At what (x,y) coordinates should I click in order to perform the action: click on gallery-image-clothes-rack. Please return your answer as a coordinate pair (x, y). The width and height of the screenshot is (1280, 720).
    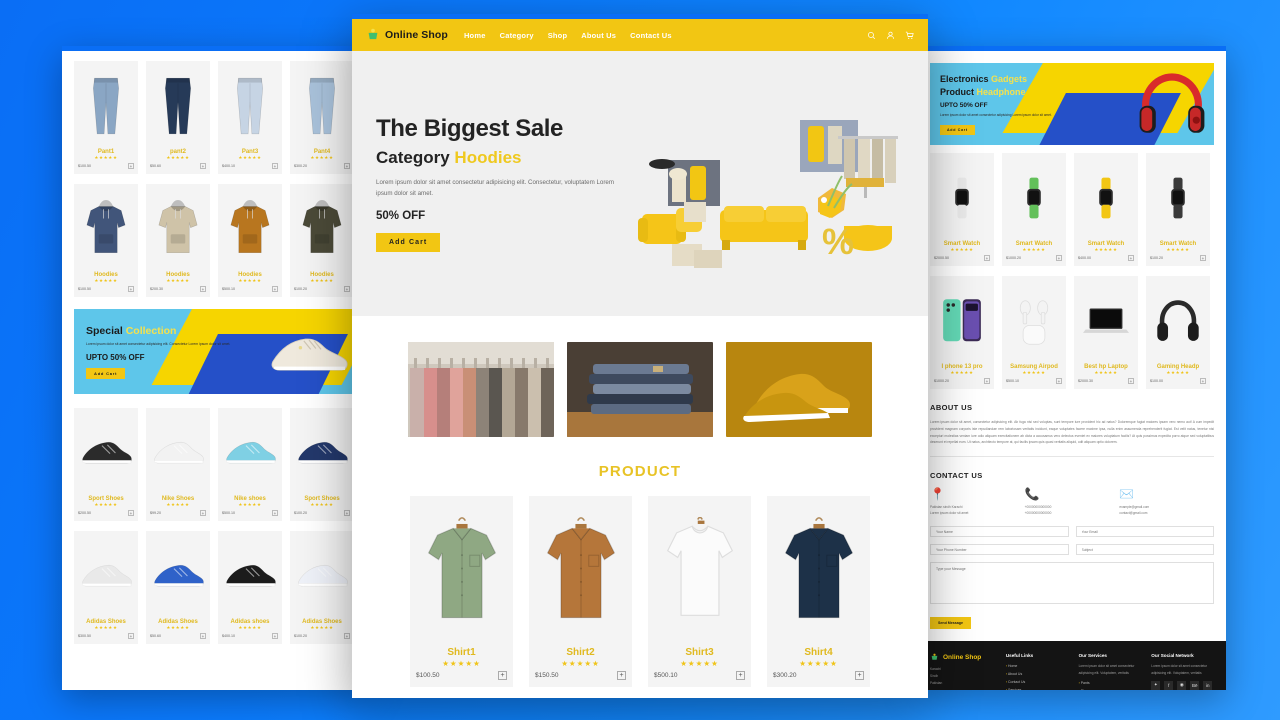
    Looking at the image, I should click on (481, 389).